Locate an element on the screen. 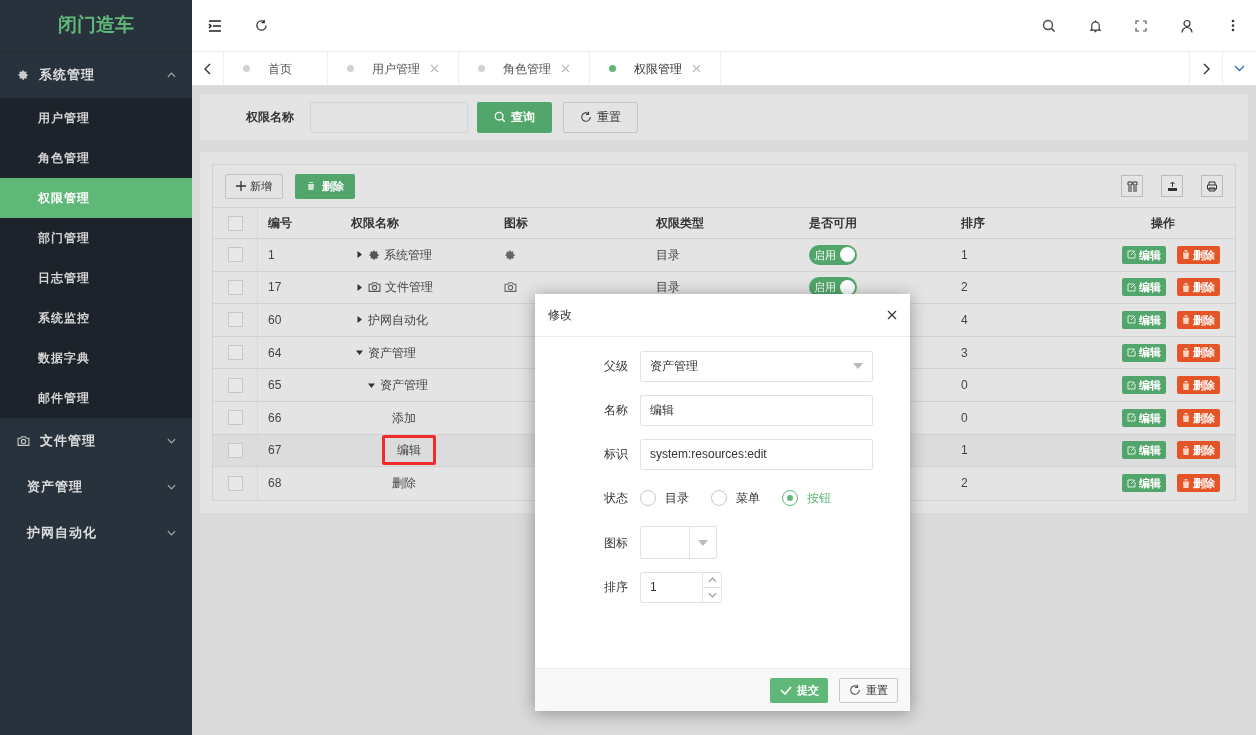 The width and height of the screenshot is (1256, 735). table-cell: 66 is located at coordinates (275, 417).